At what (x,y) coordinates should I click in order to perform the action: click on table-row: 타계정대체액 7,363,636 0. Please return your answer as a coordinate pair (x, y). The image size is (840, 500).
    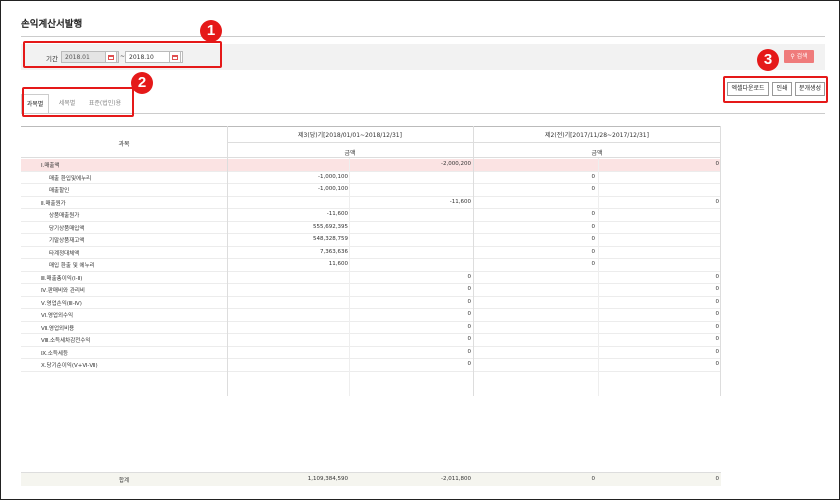
    Looking at the image, I should click on (371, 253).